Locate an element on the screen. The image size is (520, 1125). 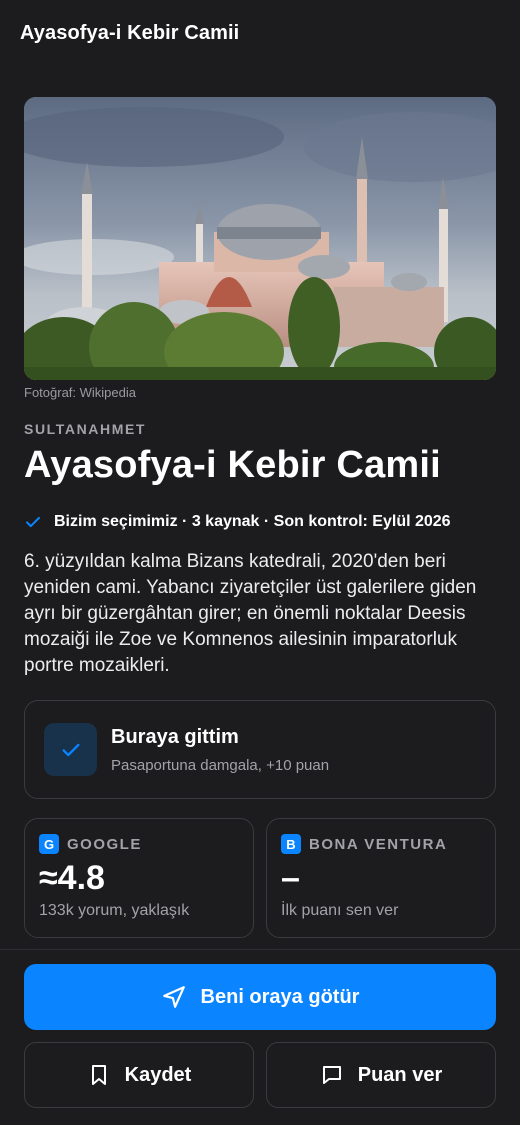
rating-card-google: G GOOGLE ≈4.8 133k yorum, yaklaşık is located at coordinates (139, 878).